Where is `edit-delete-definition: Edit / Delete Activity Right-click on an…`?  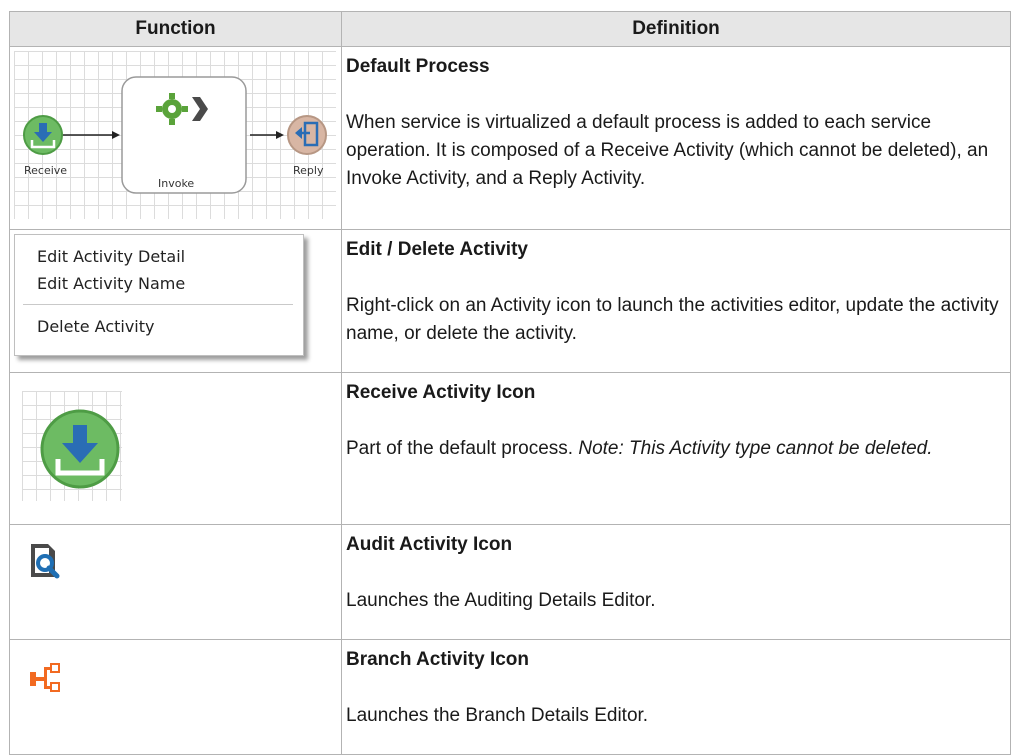
edit-delete-definition: Edit / Delete Activity Right-click on an… is located at coordinates (676, 301).